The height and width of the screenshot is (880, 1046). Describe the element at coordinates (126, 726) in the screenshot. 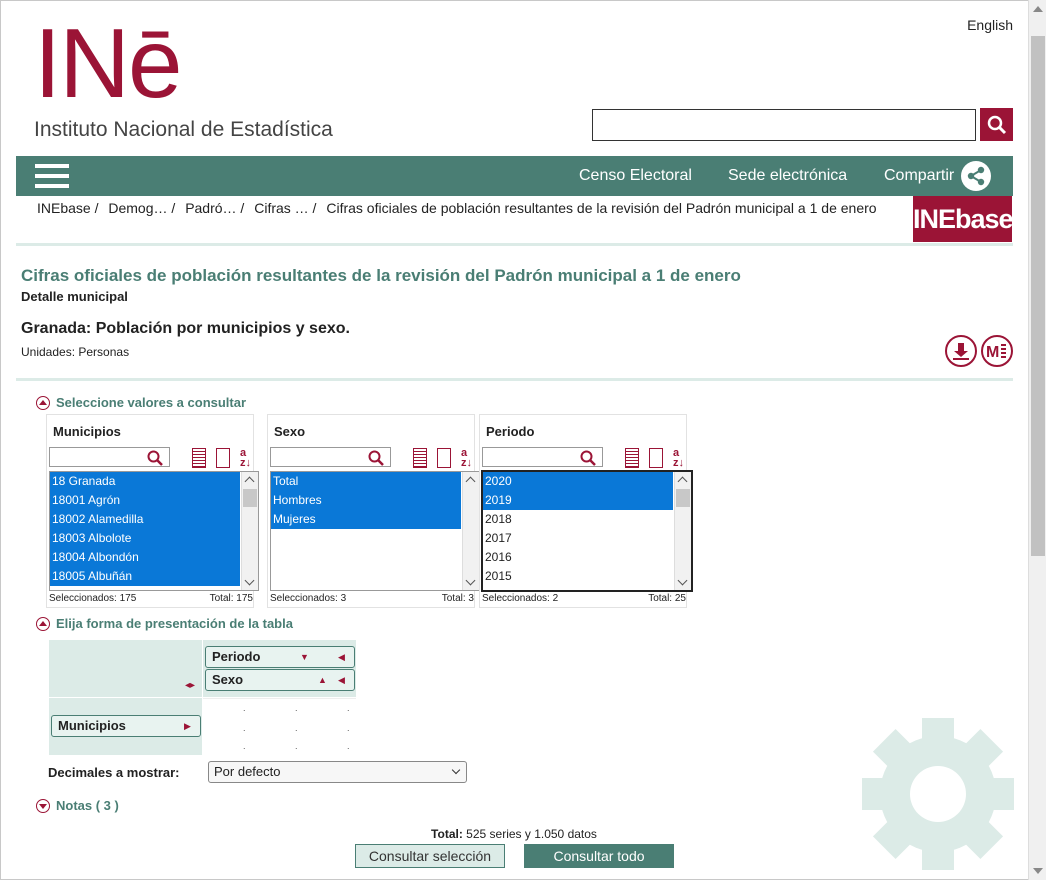

I see `layout-row-municipios: Municipios ▶` at that location.